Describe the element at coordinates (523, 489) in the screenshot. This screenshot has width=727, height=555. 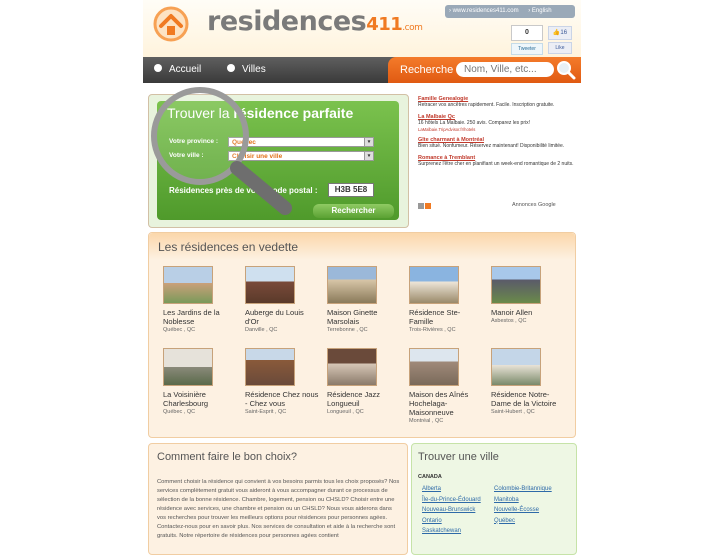
I see `province-link: Colombie-Britannique` at that location.